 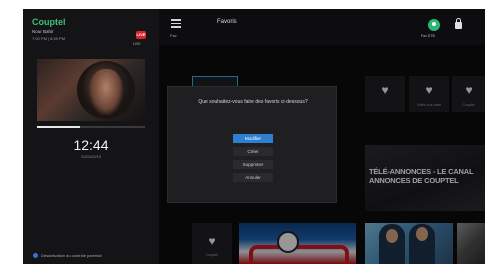 What do you see at coordinates (176, 23) in the screenshot?
I see `menu-icon` at bounding box center [176, 23].